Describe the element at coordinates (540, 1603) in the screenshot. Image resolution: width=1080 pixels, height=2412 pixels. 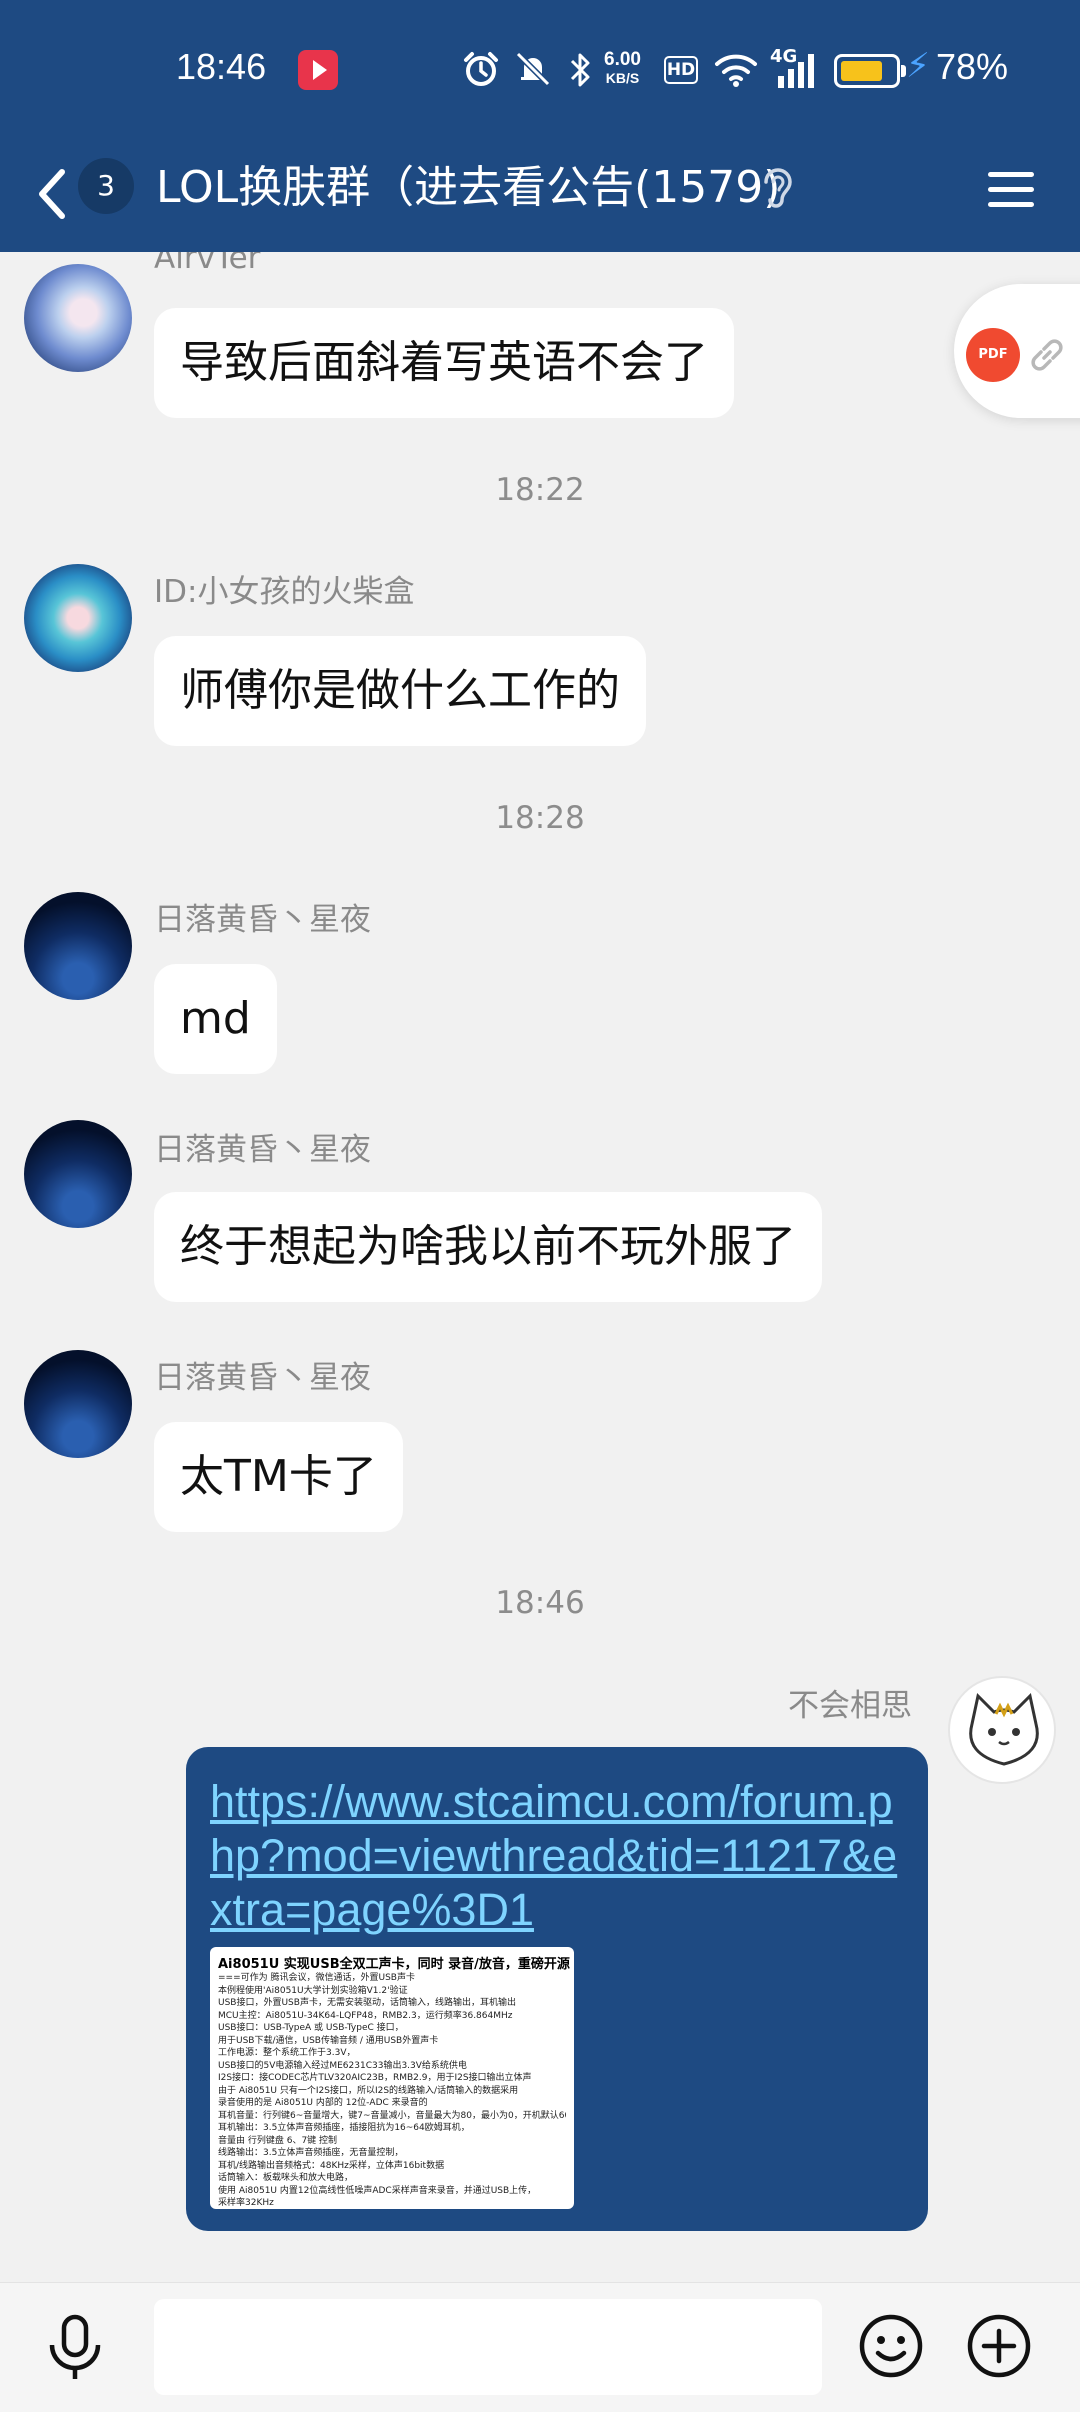
I see `message-timestamp: 18:46` at that location.